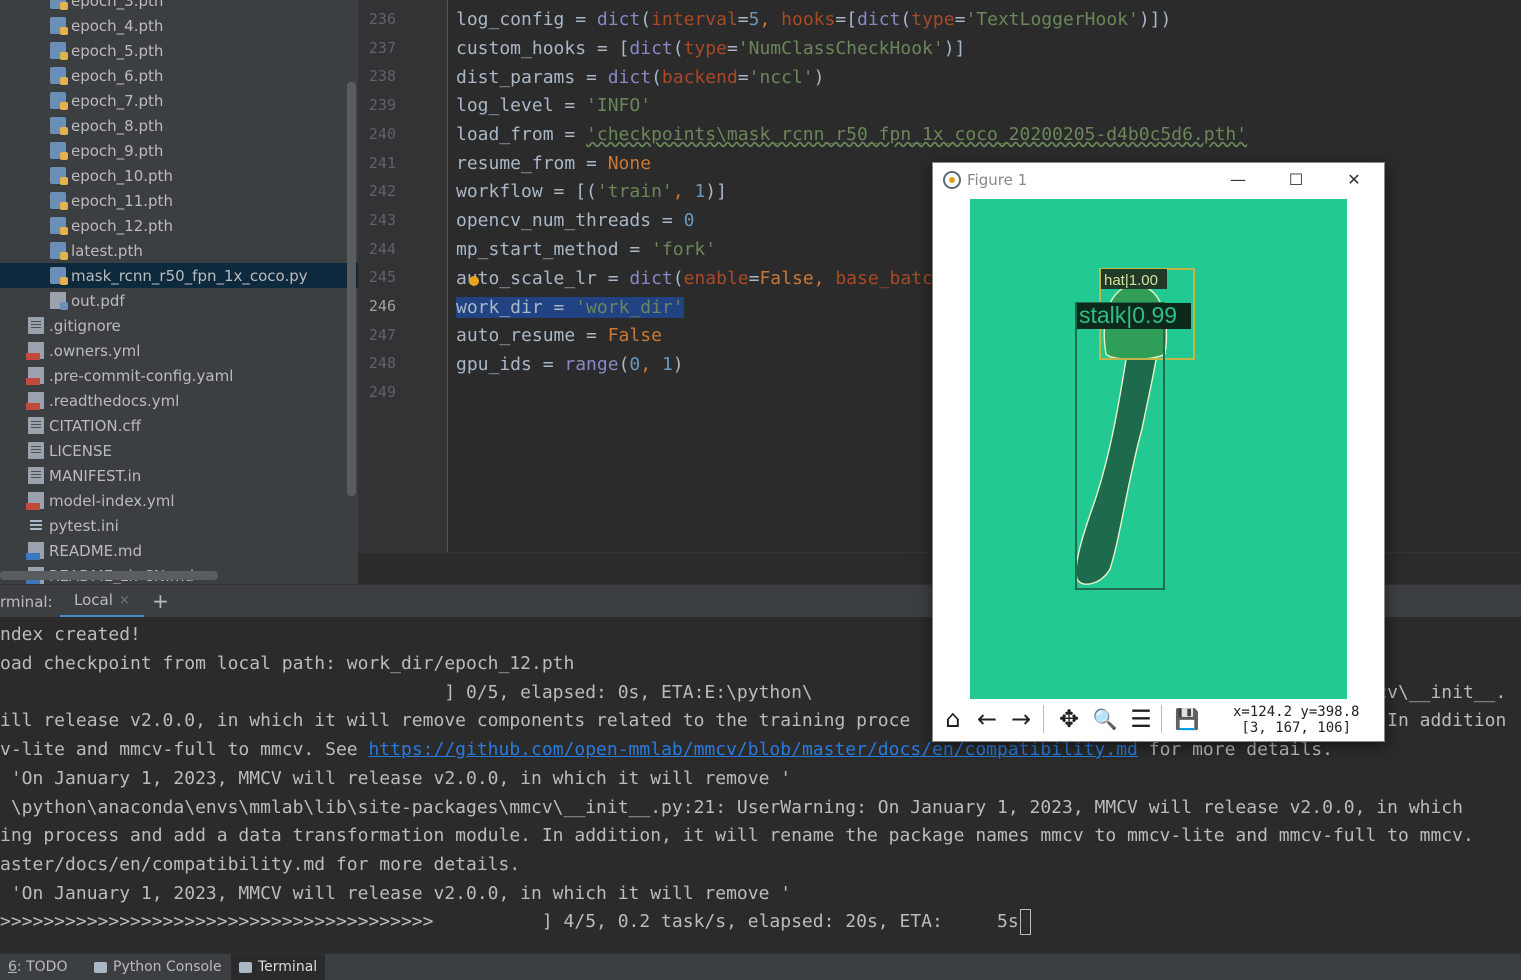 Image resolution: width=1521 pixels, height=980 pixels. What do you see at coordinates (117, 5) in the screenshot?
I see `tree-item-label: epoch_3.pth` at bounding box center [117, 5].